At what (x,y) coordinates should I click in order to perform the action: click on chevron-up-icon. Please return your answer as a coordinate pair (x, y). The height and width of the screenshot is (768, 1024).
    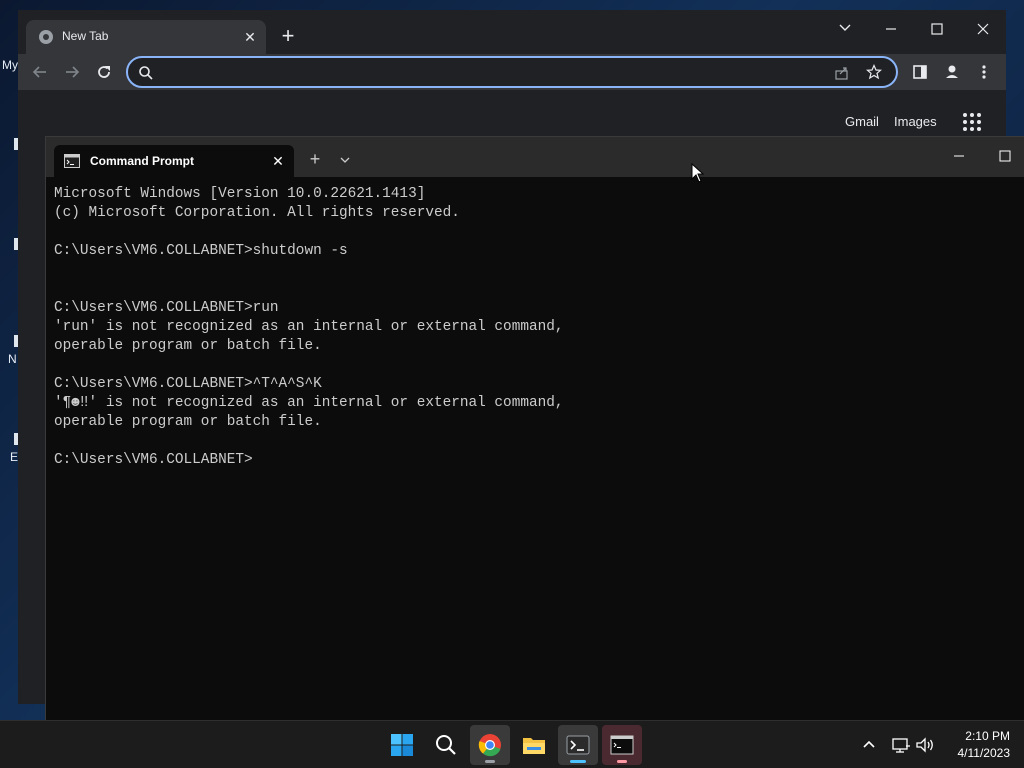
    Looking at the image, I should click on (869, 744).